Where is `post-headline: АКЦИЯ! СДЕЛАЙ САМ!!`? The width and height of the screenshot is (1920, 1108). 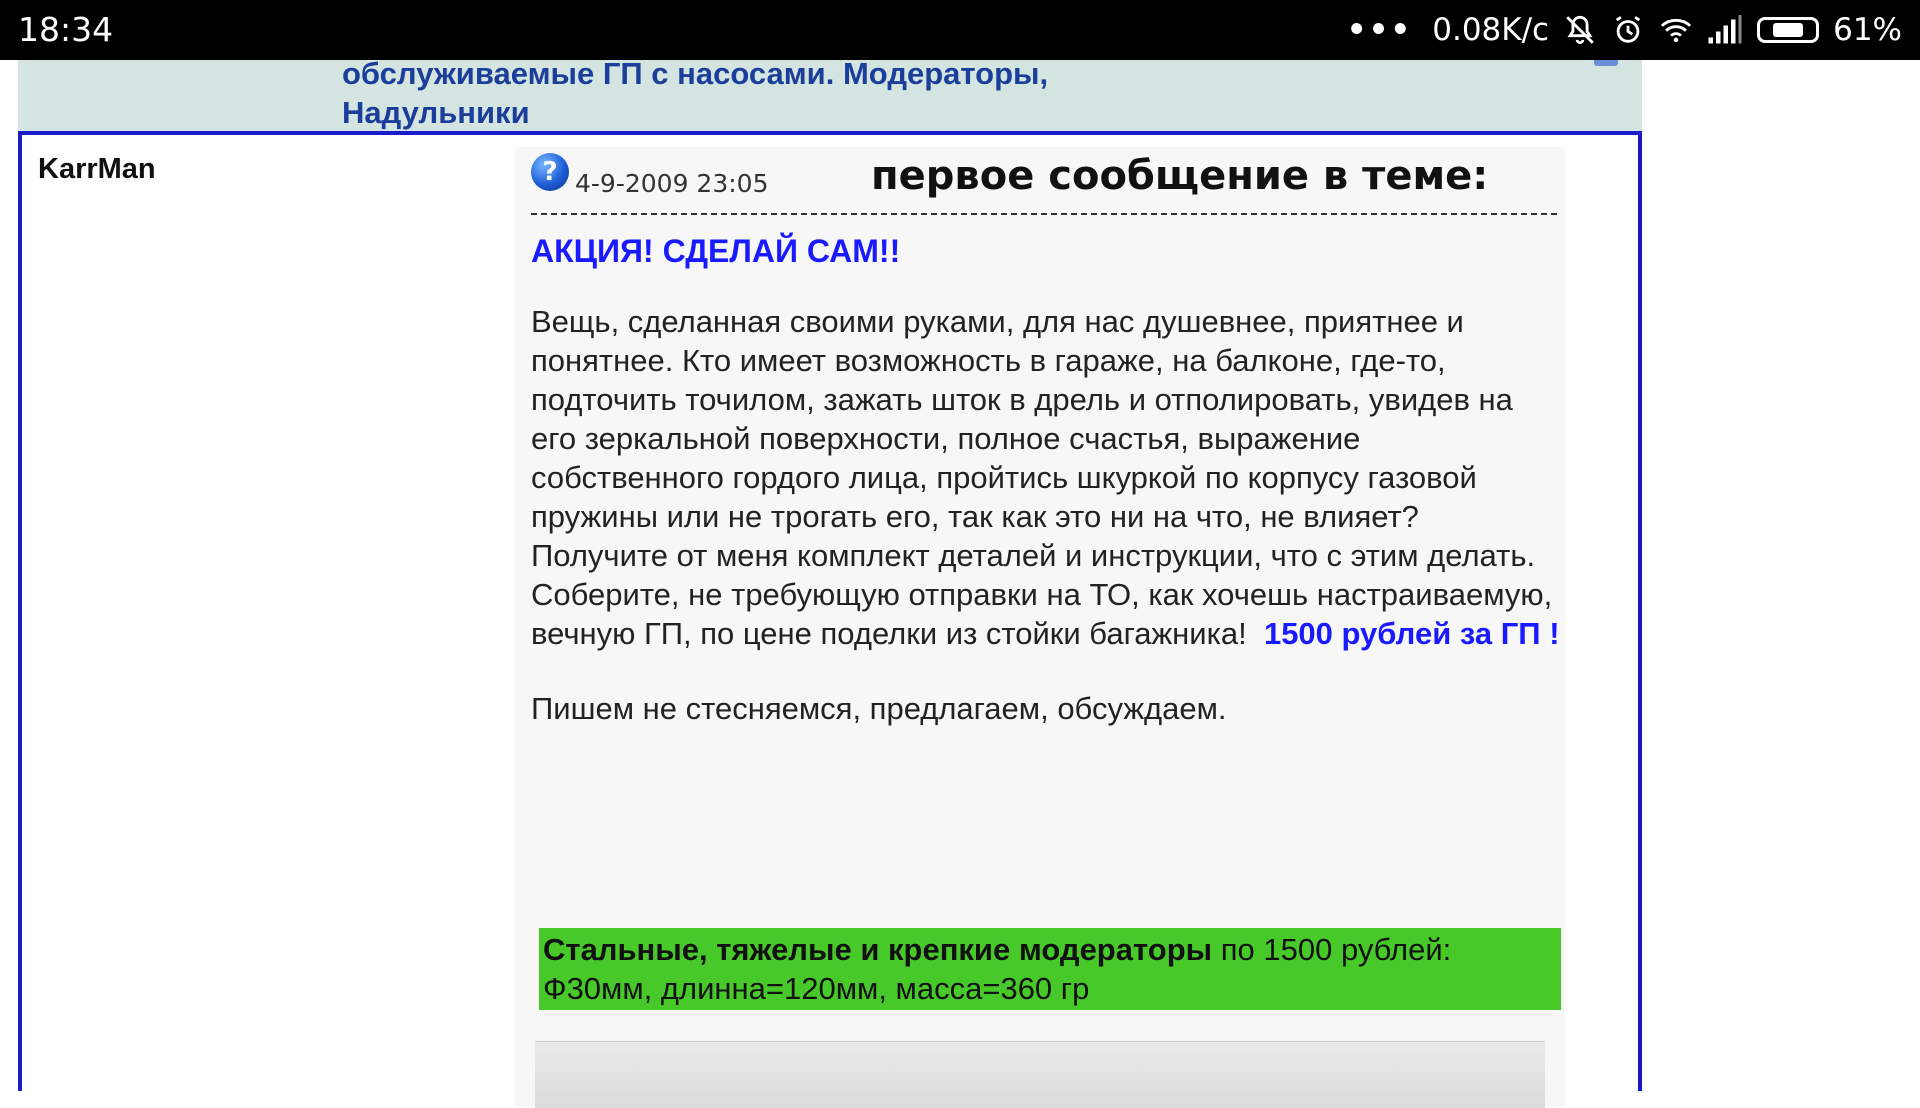
post-headline: АКЦИЯ! СДЕЛАЙ САМ!! is located at coordinates (716, 251).